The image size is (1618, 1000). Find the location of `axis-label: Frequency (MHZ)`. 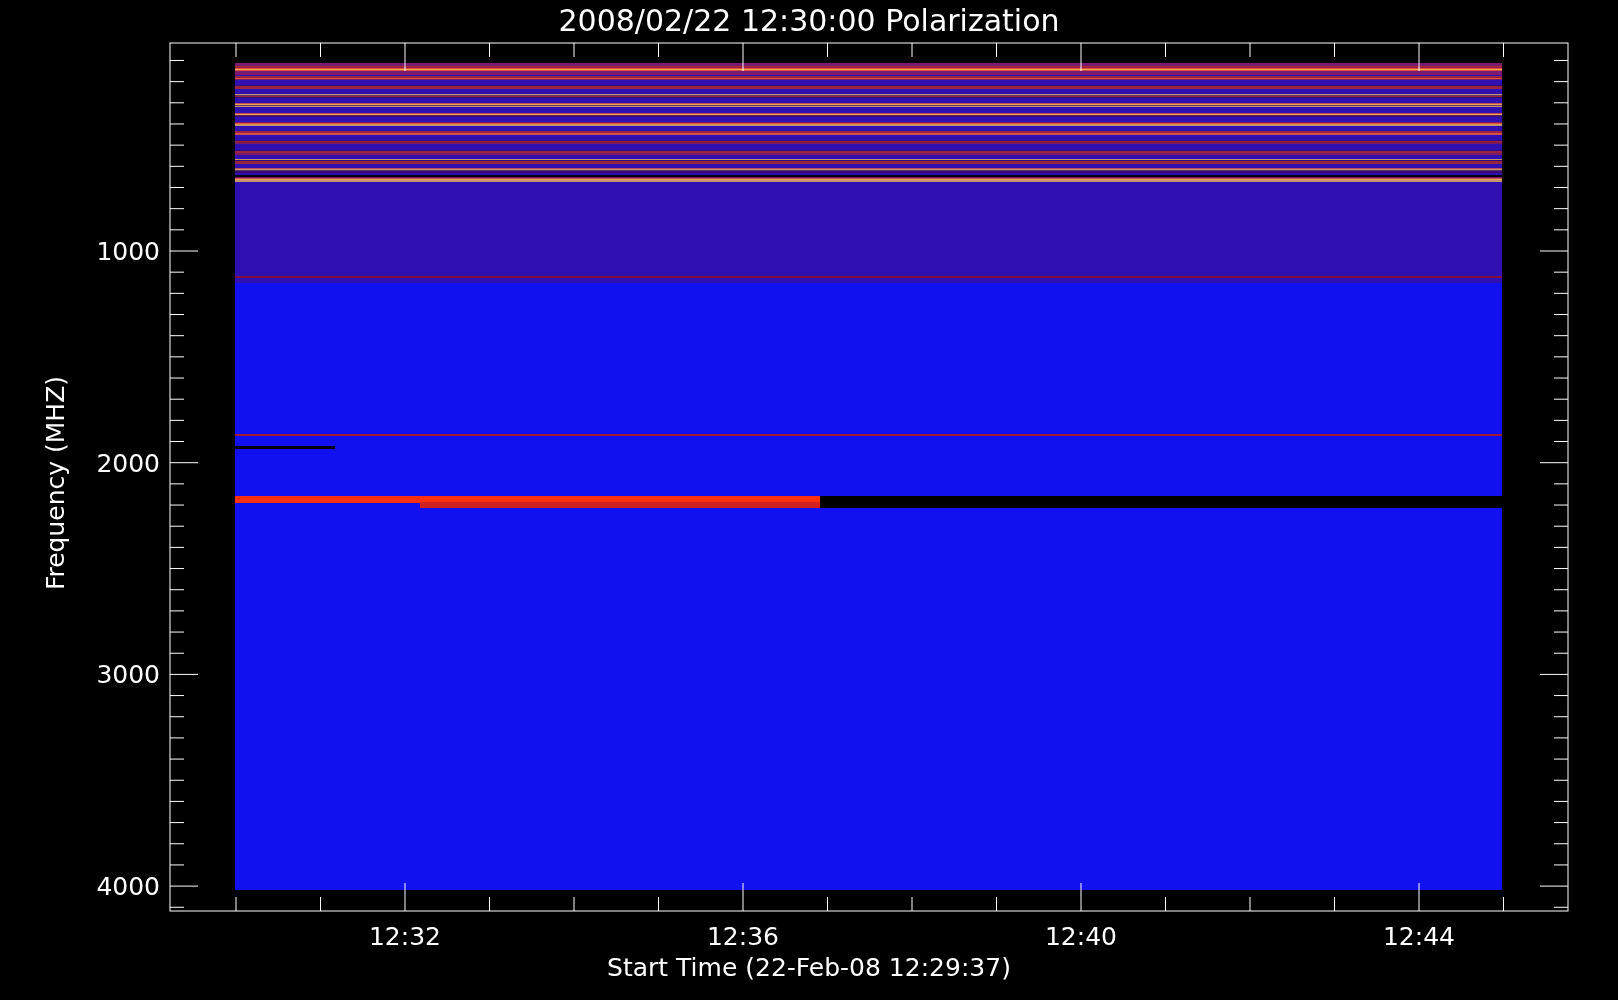

axis-label: Frequency (MHZ) is located at coordinates (55, 483).